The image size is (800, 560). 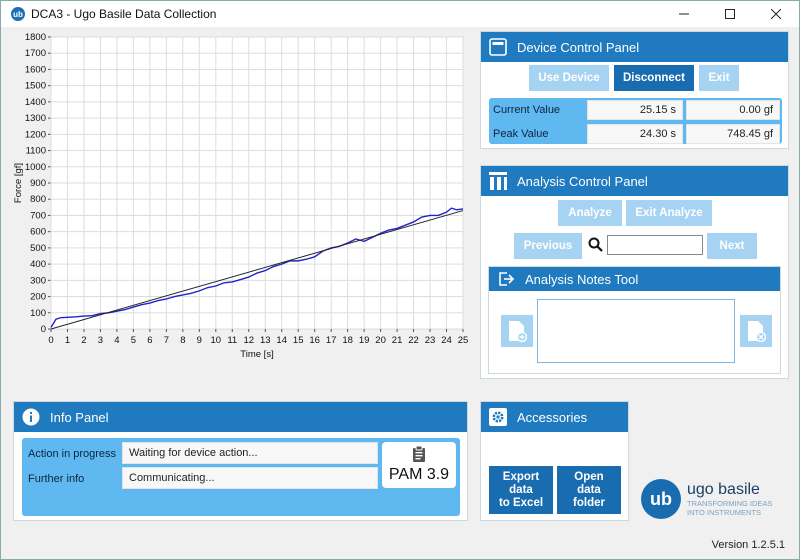 What do you see at coordinates (38, 313) in the screenshot?
I see `y-tick-label: 100` at bounding box center [38, 313].